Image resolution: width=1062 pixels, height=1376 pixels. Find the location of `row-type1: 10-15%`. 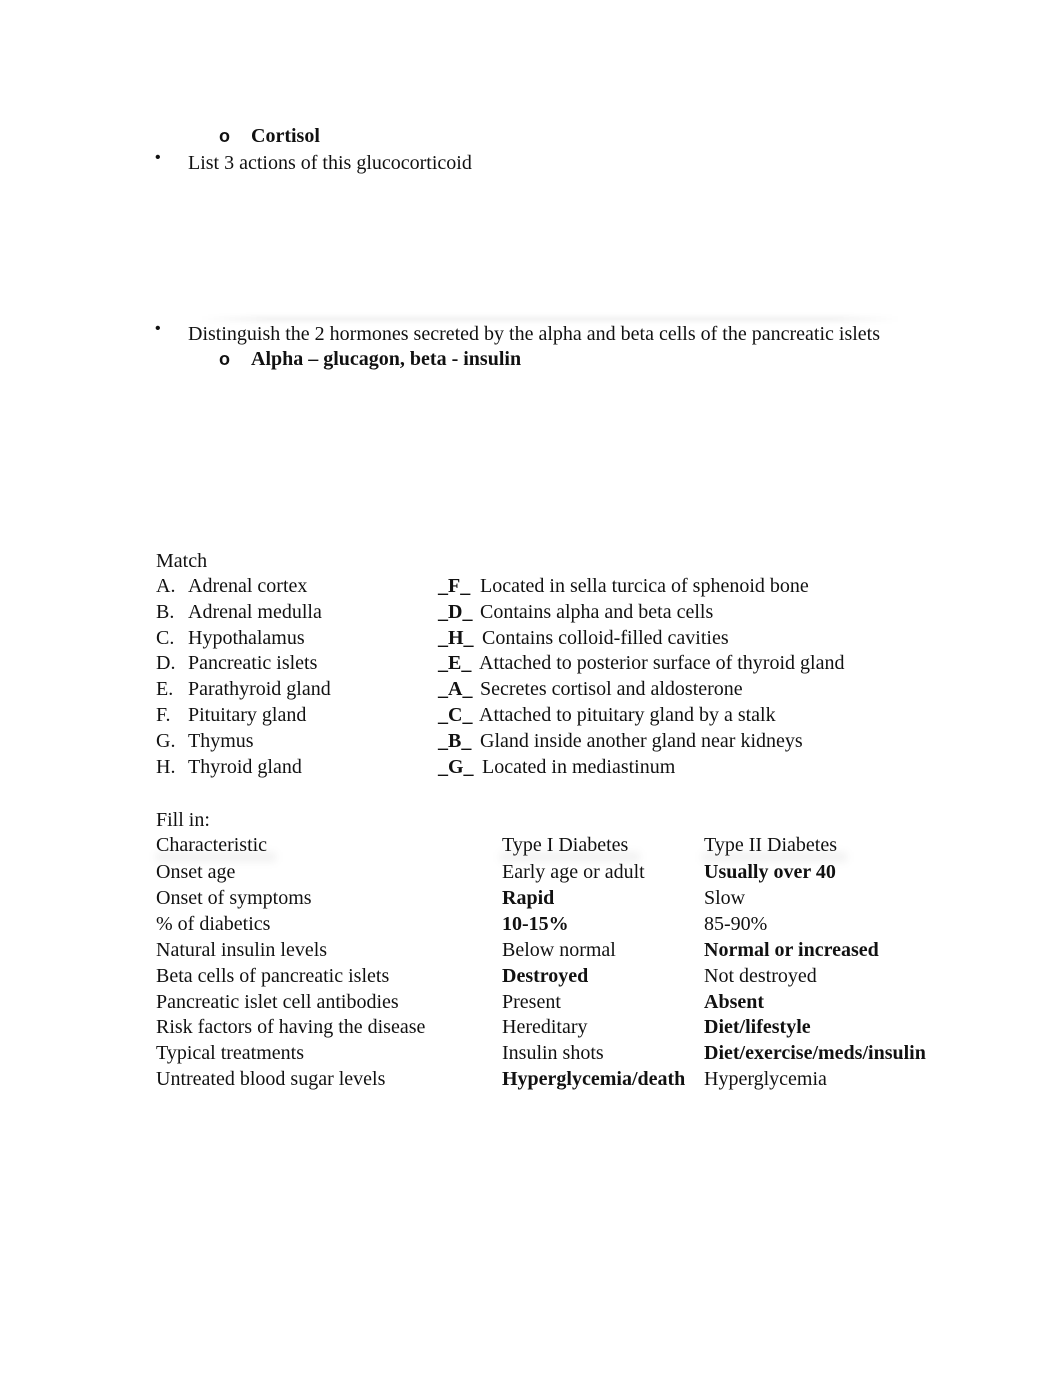

row-type1: 10-15% is located at coordinates (535, 923).